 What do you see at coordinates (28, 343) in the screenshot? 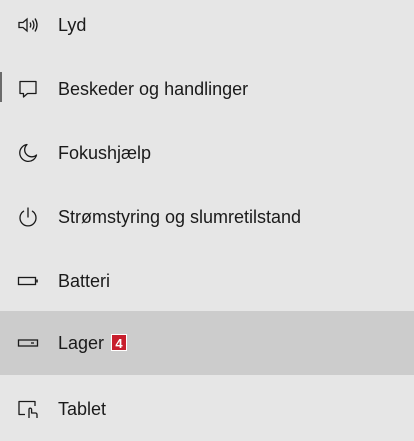
I see `storage-icon` at bounding box center [28, 343].